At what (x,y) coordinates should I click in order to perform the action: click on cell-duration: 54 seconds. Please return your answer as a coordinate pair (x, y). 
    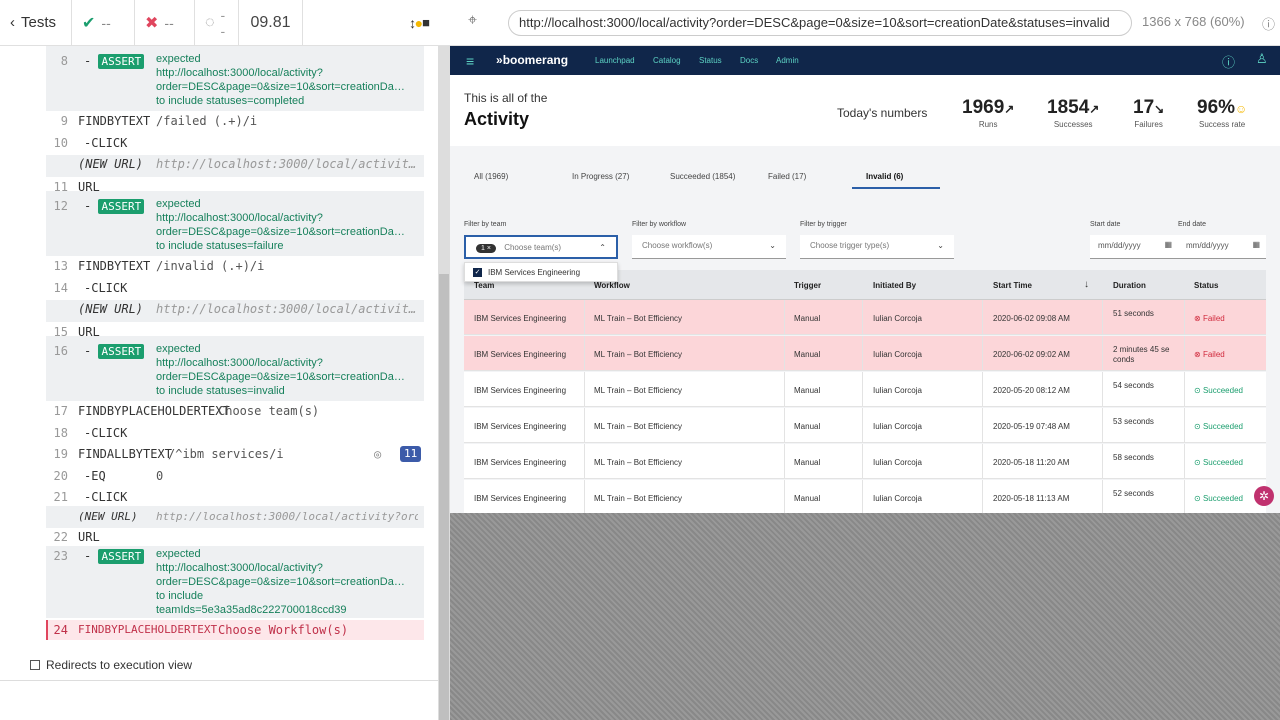
    Looking at the image, I should click on (1133, 385).